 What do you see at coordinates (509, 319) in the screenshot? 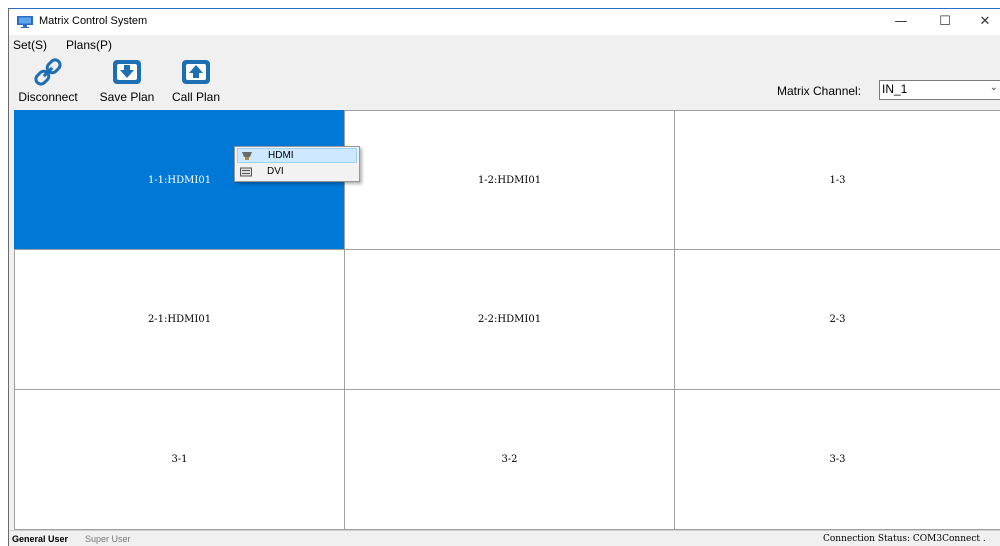
I see `matrix-cell-2-2: 2-2:HDMI01` at bounding box center [509, 319].